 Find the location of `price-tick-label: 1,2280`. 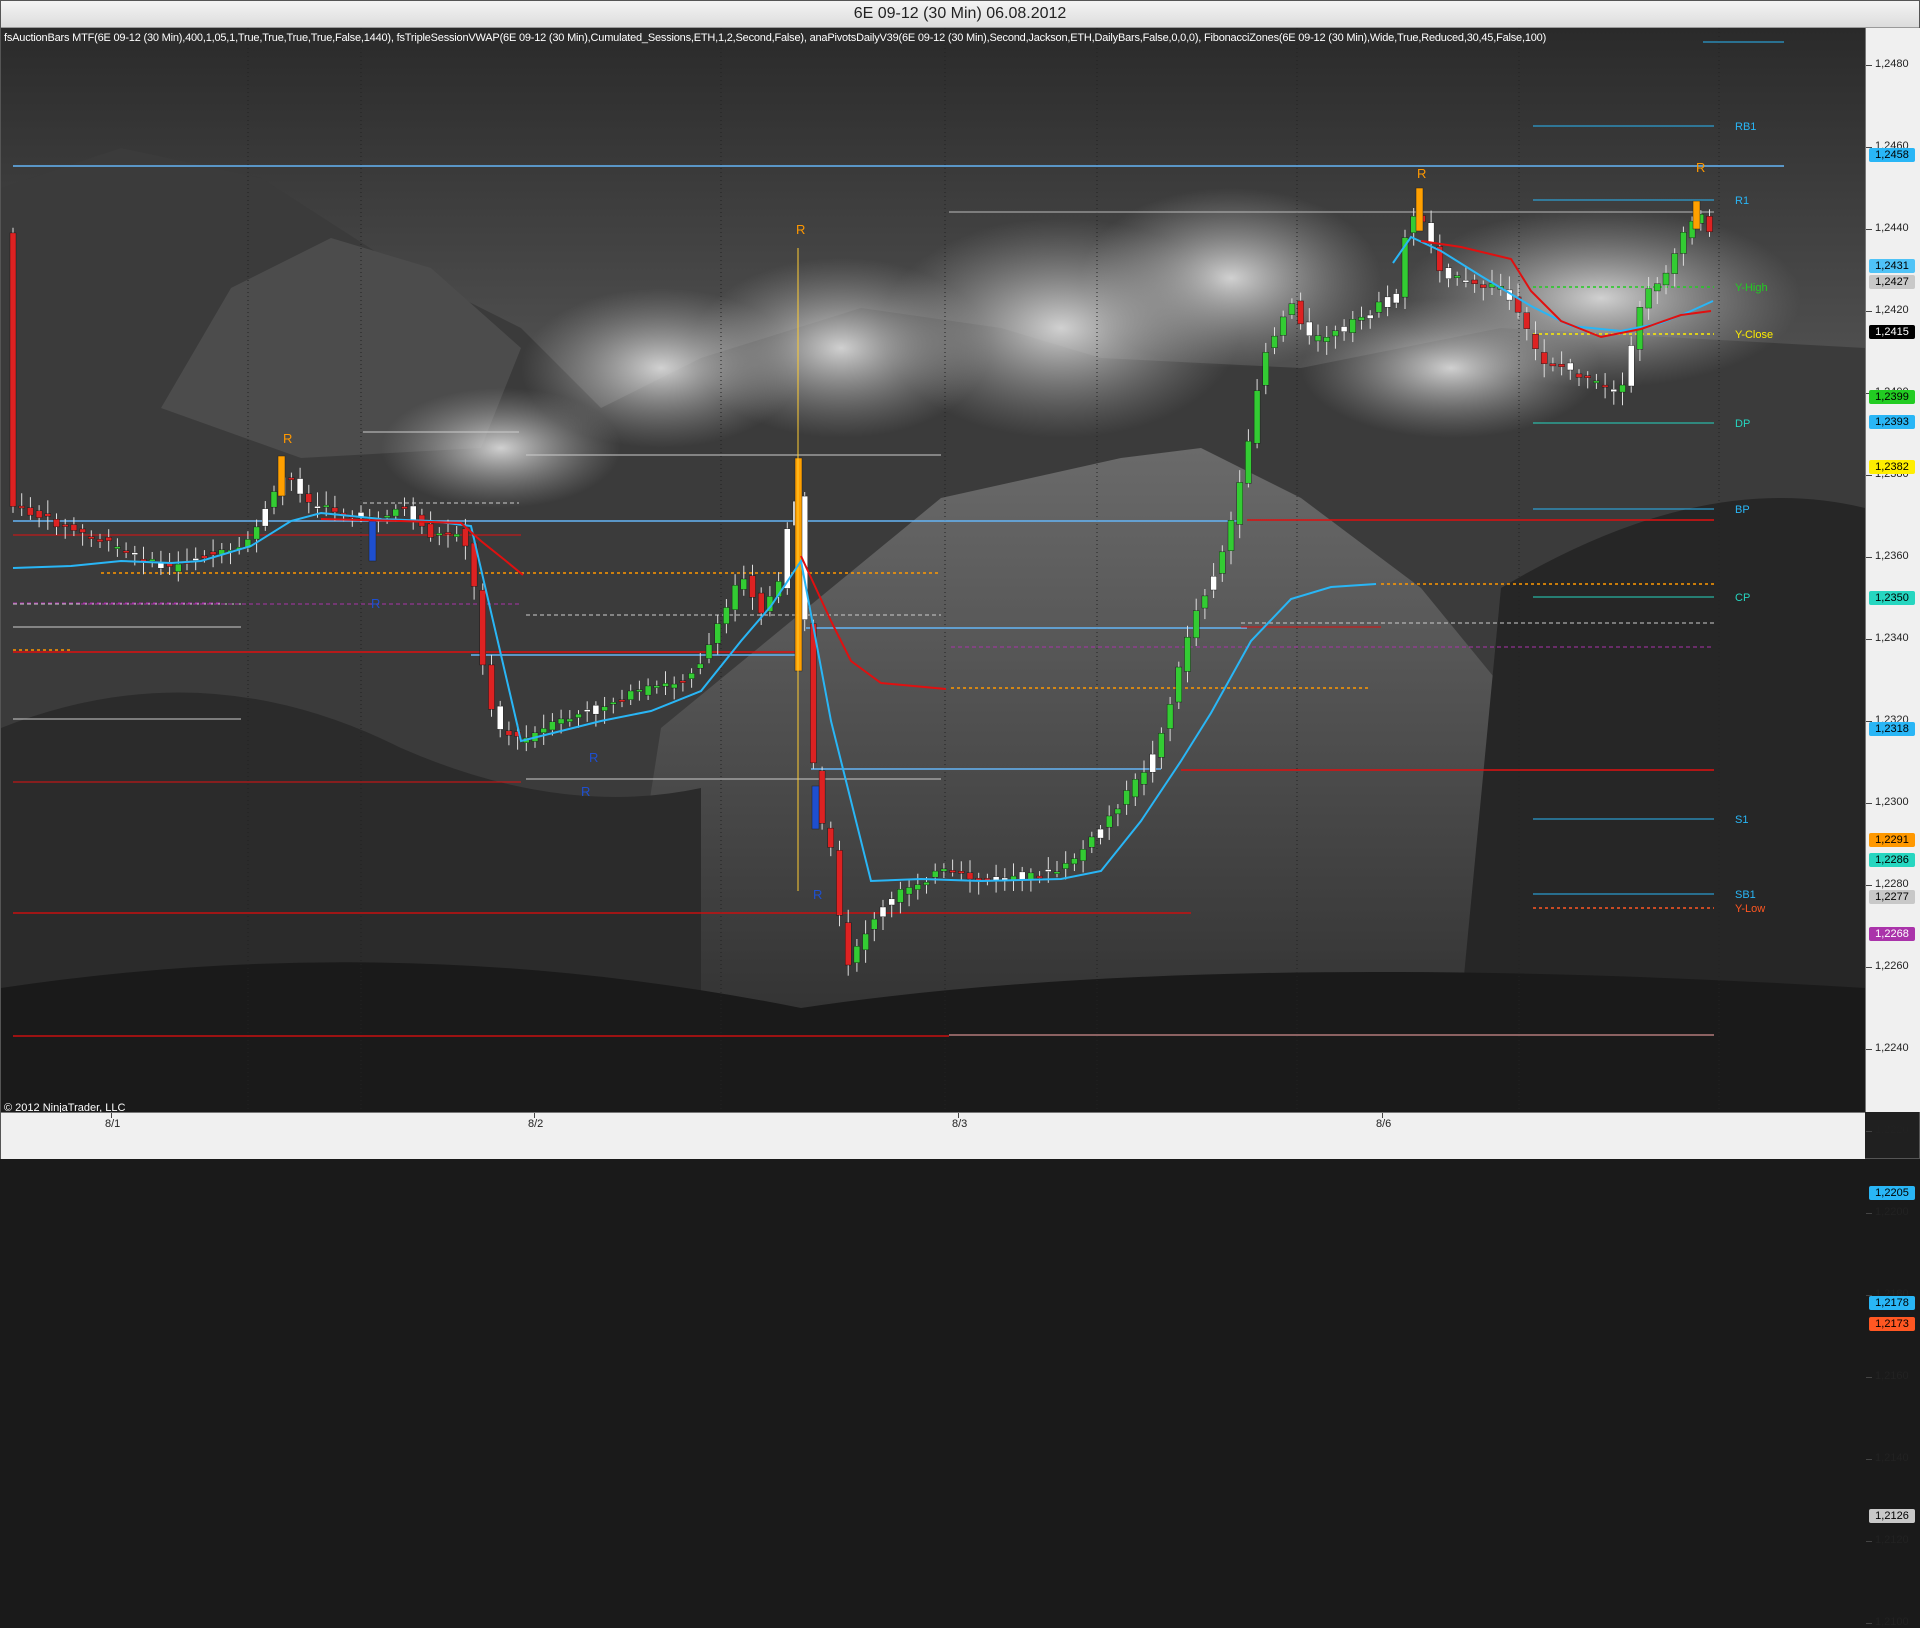

price-tick-label: 1,2280 is located at coordinates (1892, 884).